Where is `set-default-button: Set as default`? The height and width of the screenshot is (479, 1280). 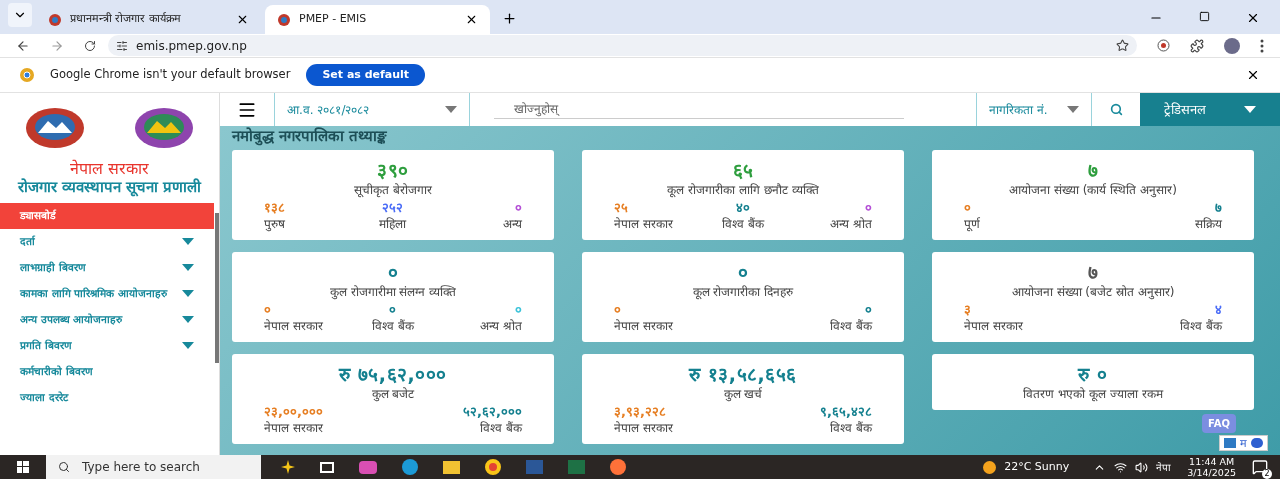
set-default-button: Set as default is located at coordinates (366, 75).